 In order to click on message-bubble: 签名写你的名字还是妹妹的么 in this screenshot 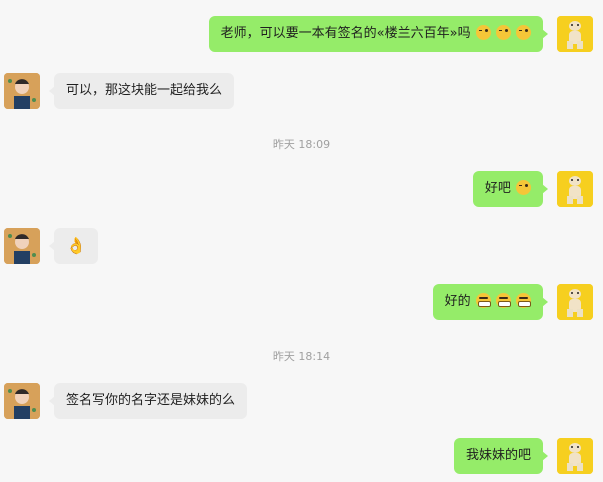, I will do `click(148, 401)`.